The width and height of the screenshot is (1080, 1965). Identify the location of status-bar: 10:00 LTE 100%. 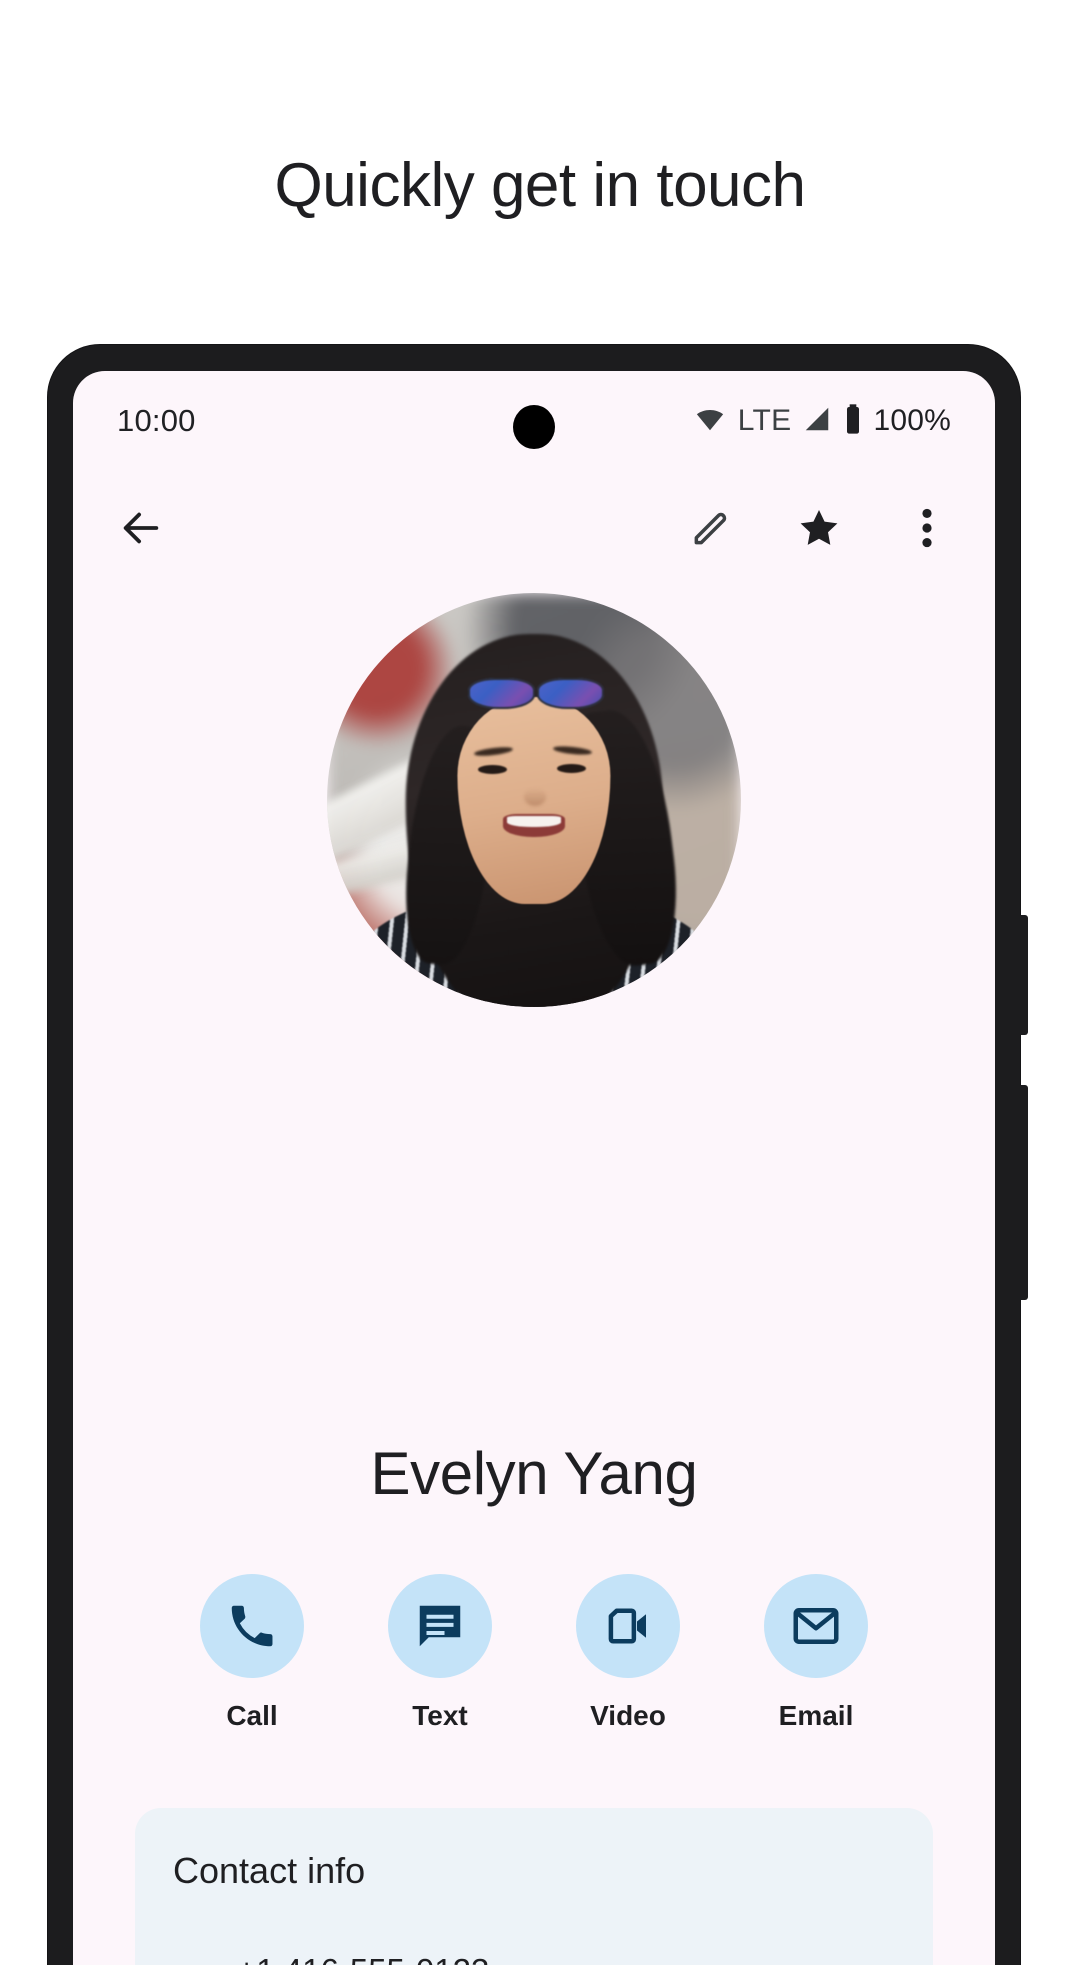
(534, 421).